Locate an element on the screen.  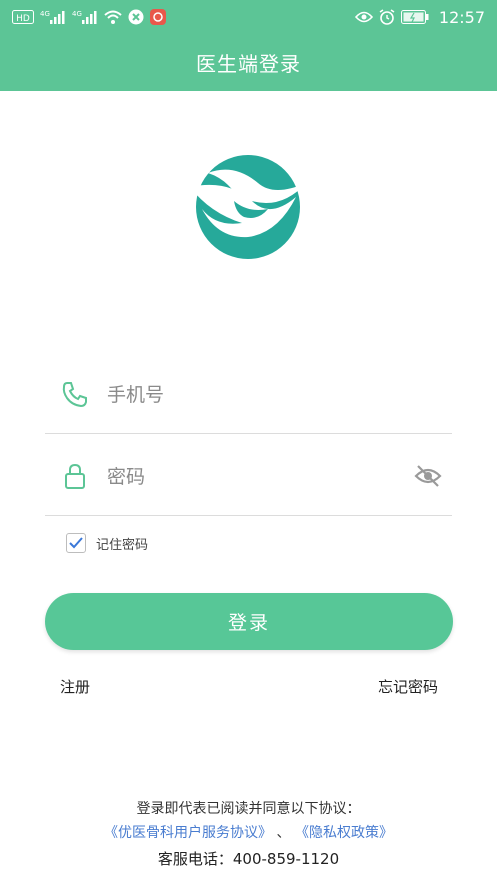
eye-comfort-icon is located at coordinates (363, 17).